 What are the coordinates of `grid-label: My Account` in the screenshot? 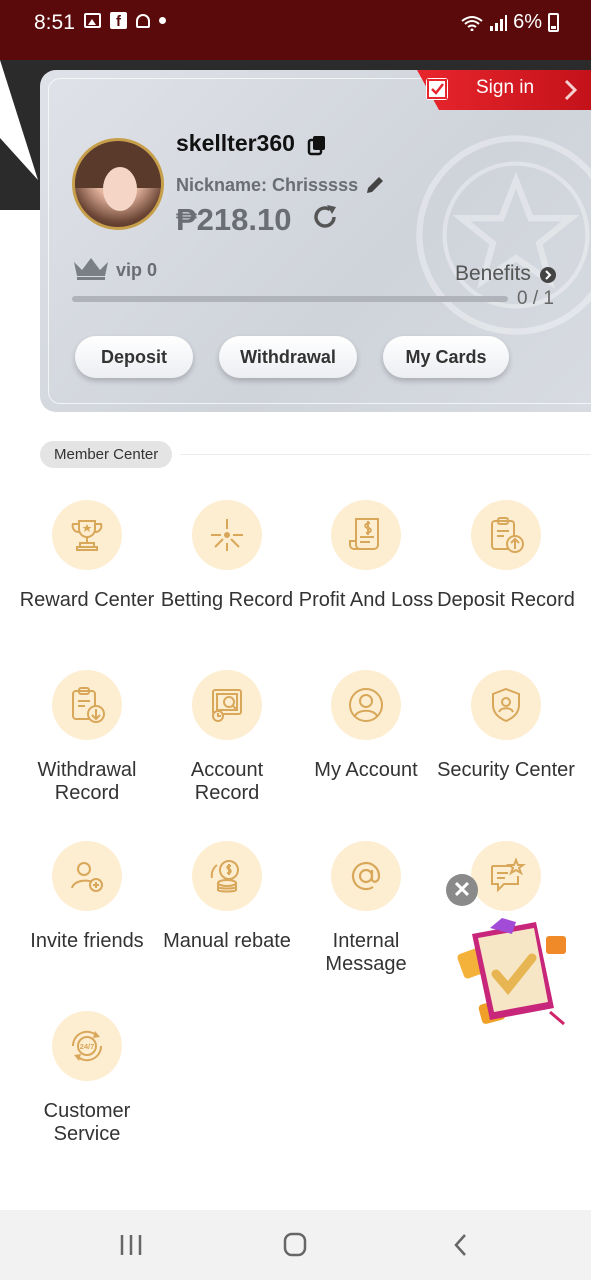 It's located at (366, 770).